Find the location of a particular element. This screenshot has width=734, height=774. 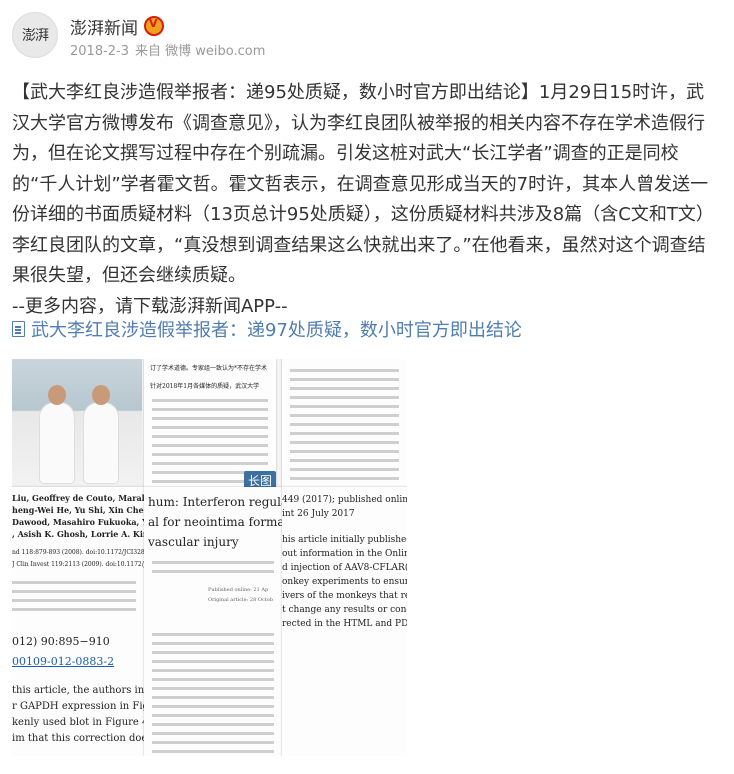

doc-text: 00109-012-0883-2 is located at coordinates (63, 661).